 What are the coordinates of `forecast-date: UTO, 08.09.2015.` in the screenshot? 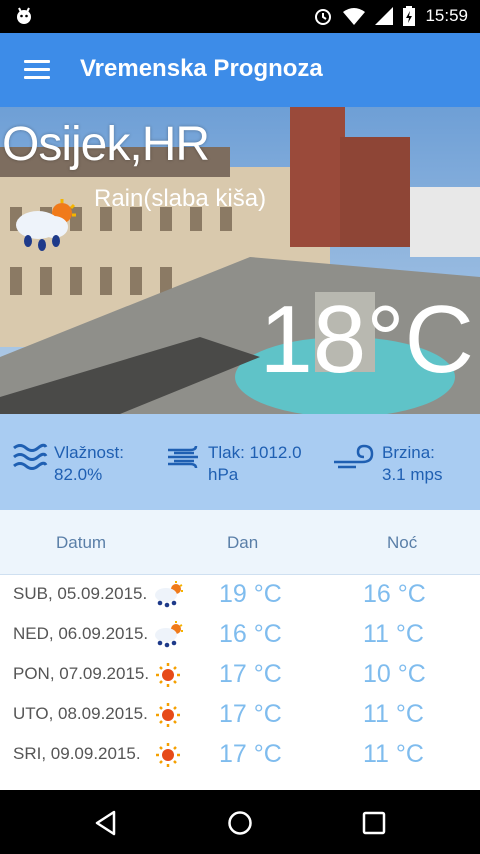 It's located at (80, 713).